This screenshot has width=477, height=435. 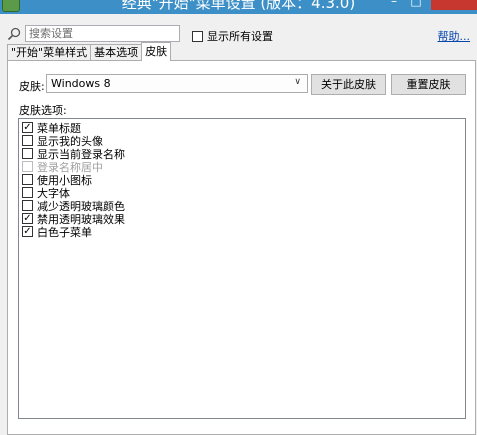 I want to click on option-small-icons: 使用小图标, so click(x=242, y=180).